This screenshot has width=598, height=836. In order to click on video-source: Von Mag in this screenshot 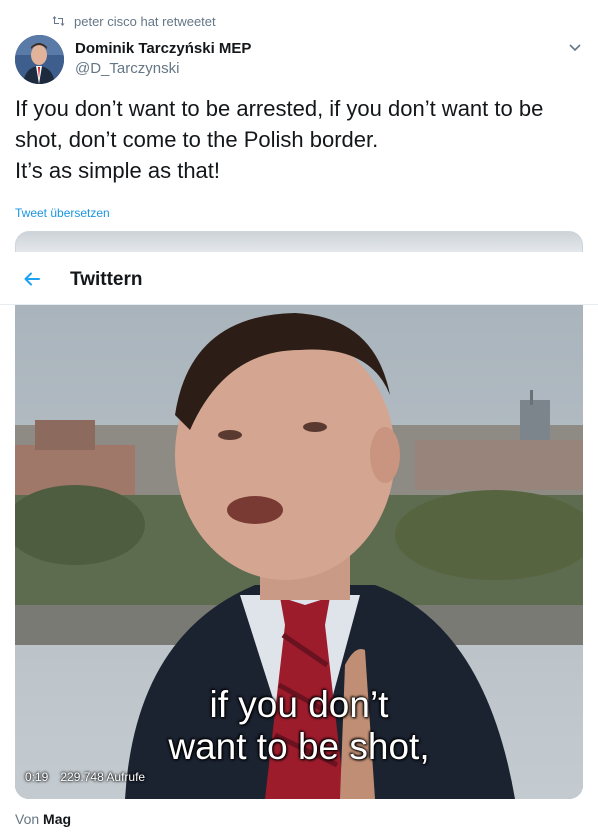, I will do `click(43, 819)`.